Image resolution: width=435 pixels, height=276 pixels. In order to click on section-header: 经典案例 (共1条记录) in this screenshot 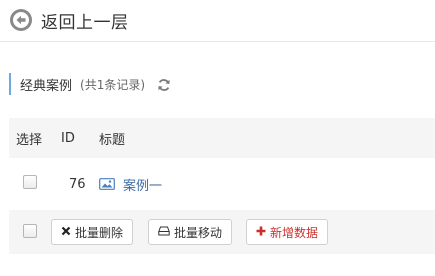, I will do `click(90, 84)`.